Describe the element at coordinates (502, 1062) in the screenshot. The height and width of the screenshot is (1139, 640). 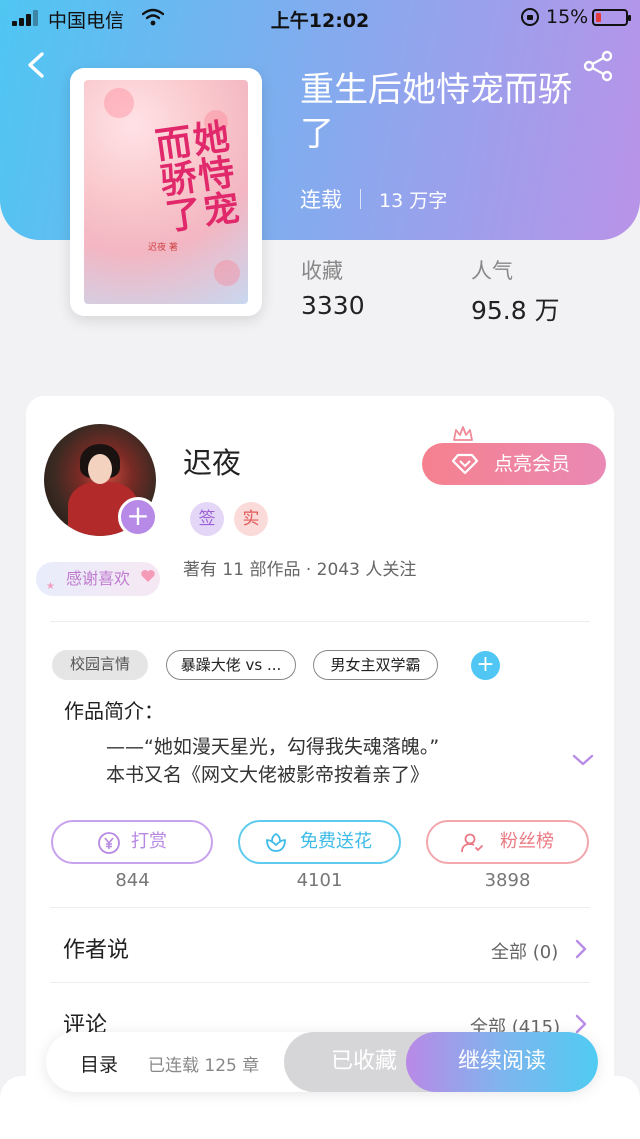
I see `continue-reading-button: 继续阅读` at that location.